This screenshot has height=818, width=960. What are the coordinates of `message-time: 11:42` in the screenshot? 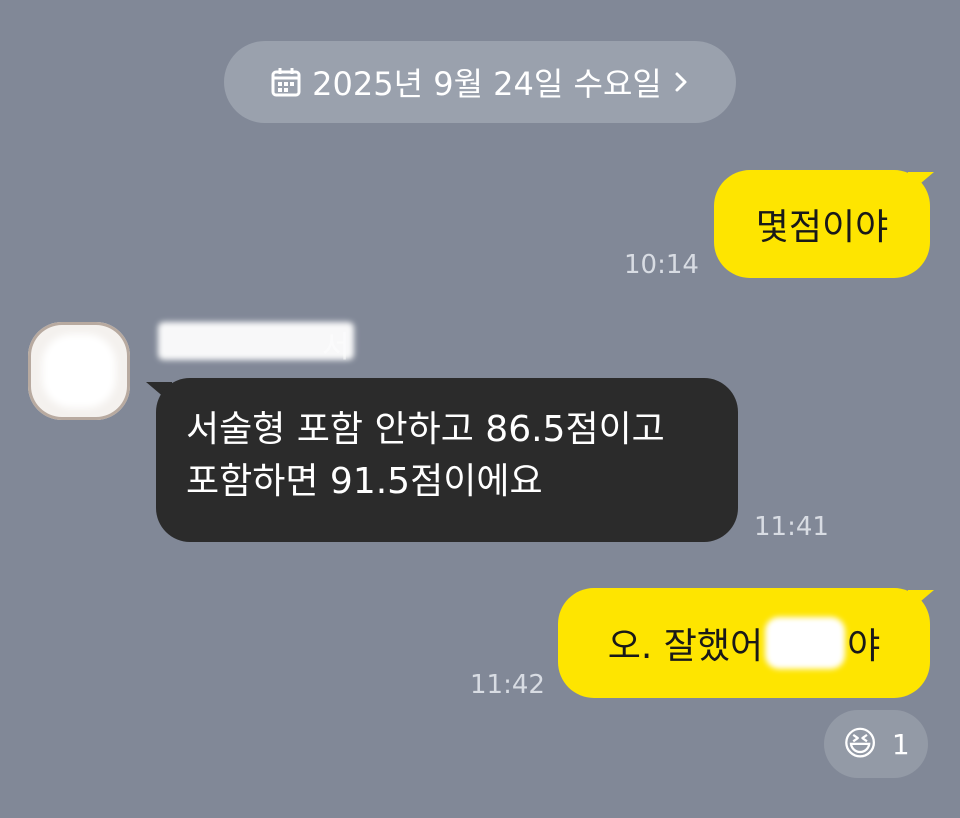 It's located at (507, 685).